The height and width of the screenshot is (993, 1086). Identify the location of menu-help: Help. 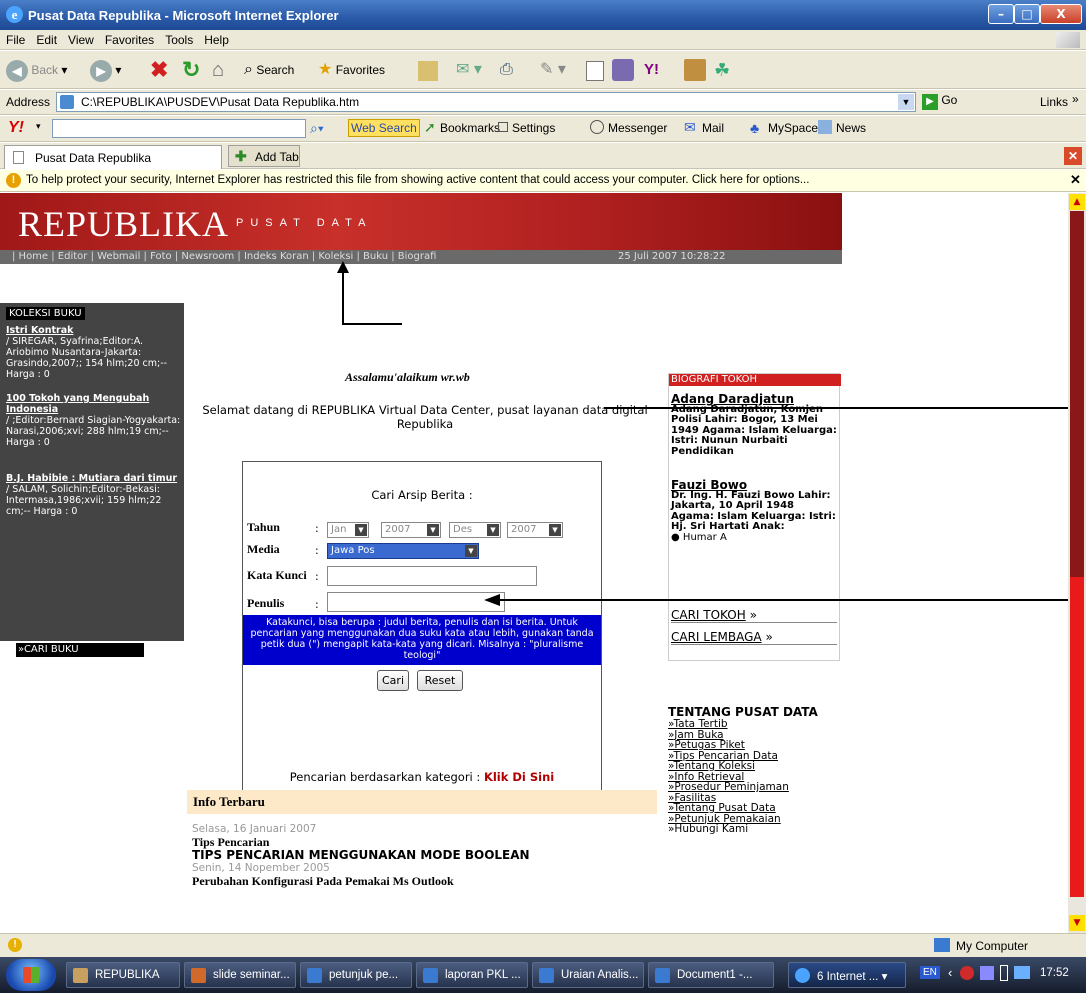
(216, 38).